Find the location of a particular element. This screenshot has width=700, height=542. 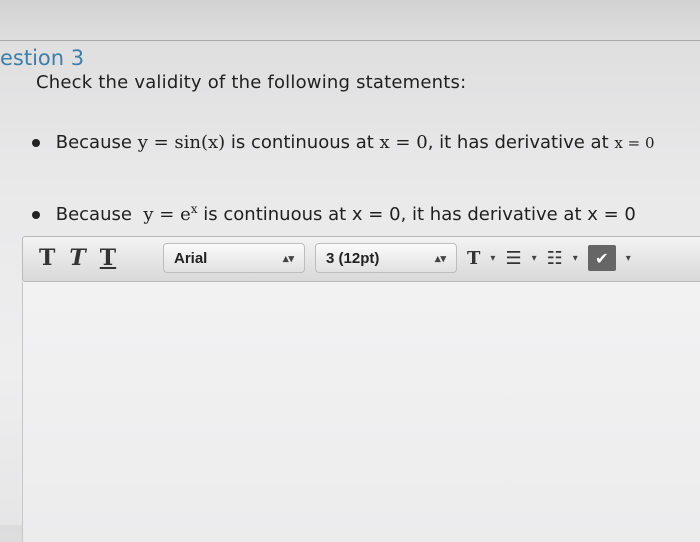

font-family-select: Arial ▴▾ is located at coordinates (234, 258).